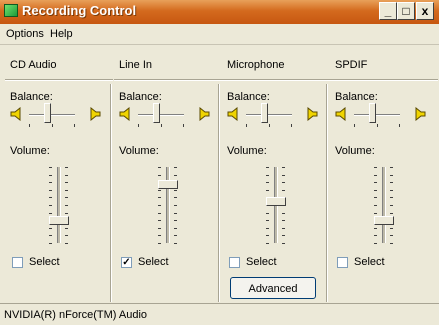 This screenshot has height=325, width=439. What do you see at coordinates (168, 184) in the screenshot?
I see `volume-slider-line-in` at bounding box center [168, 184].